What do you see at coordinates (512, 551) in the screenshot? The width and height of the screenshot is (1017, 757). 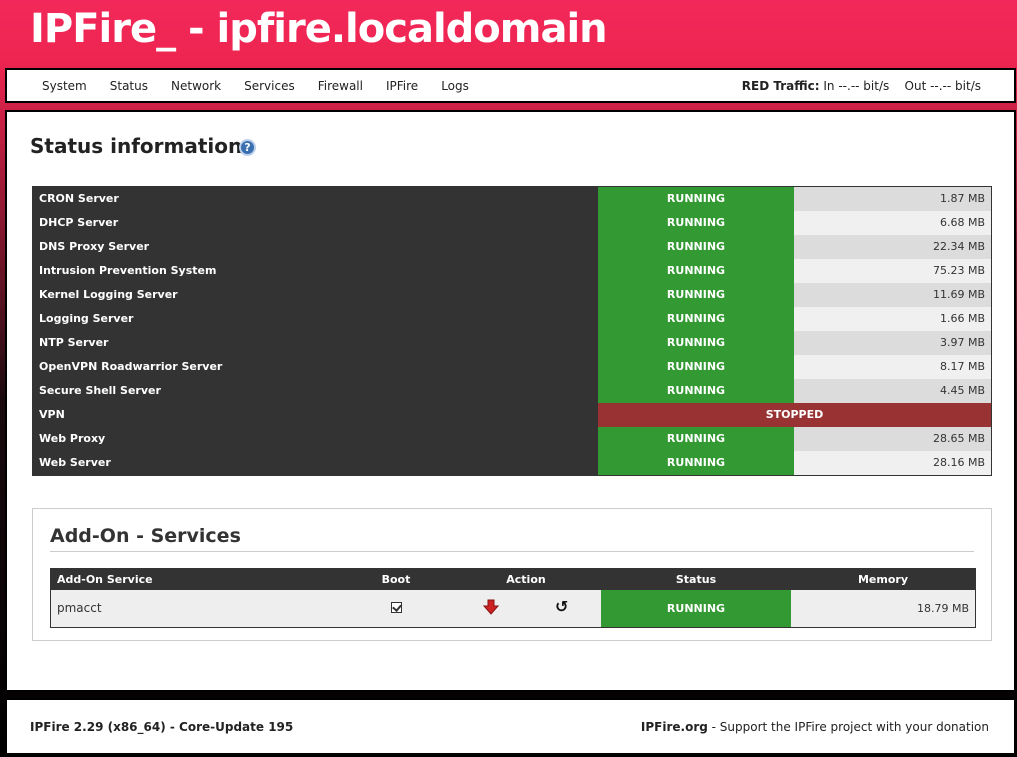 I see `addon-divider` at bounding box center [512, 551].